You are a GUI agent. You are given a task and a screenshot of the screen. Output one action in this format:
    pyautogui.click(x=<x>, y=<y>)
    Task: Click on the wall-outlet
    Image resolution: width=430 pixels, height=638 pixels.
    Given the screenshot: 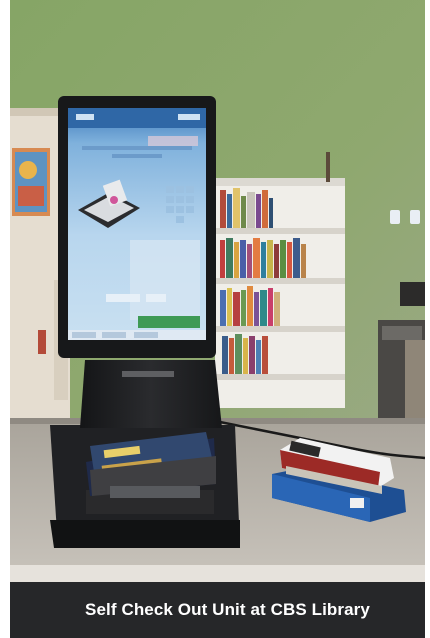 What is the action you would take?
    pyautogui.click(x=395, y=217)
    